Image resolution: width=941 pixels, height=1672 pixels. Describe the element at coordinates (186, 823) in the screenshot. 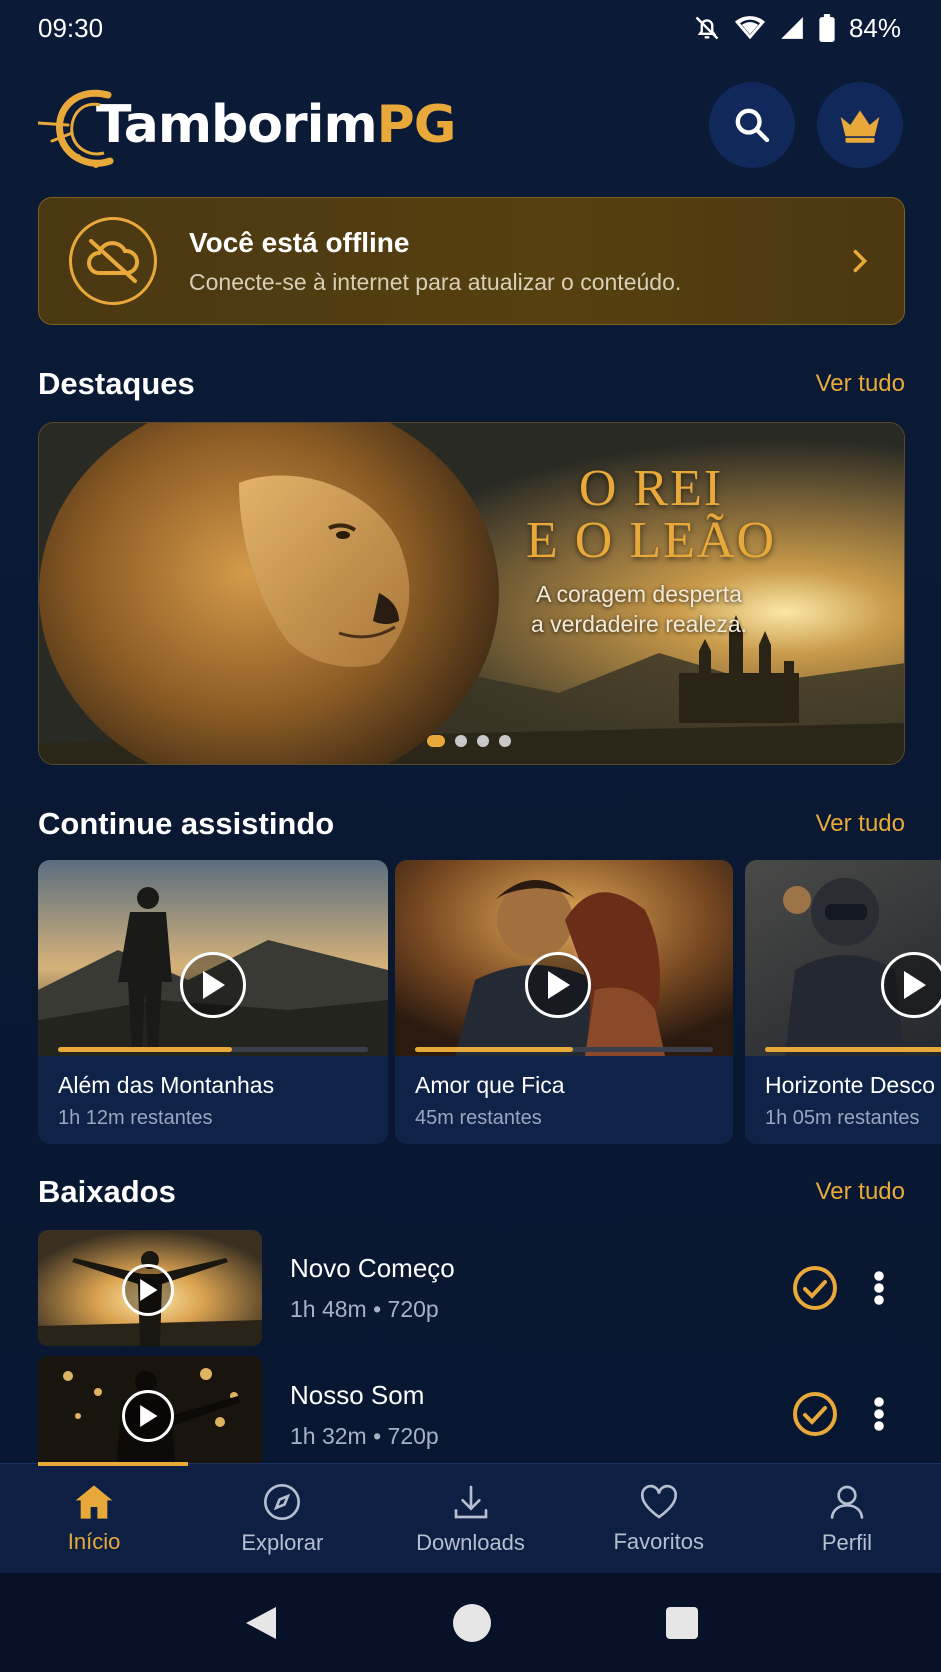

I see `continue-watching-title: Continue assistindo` at that location.